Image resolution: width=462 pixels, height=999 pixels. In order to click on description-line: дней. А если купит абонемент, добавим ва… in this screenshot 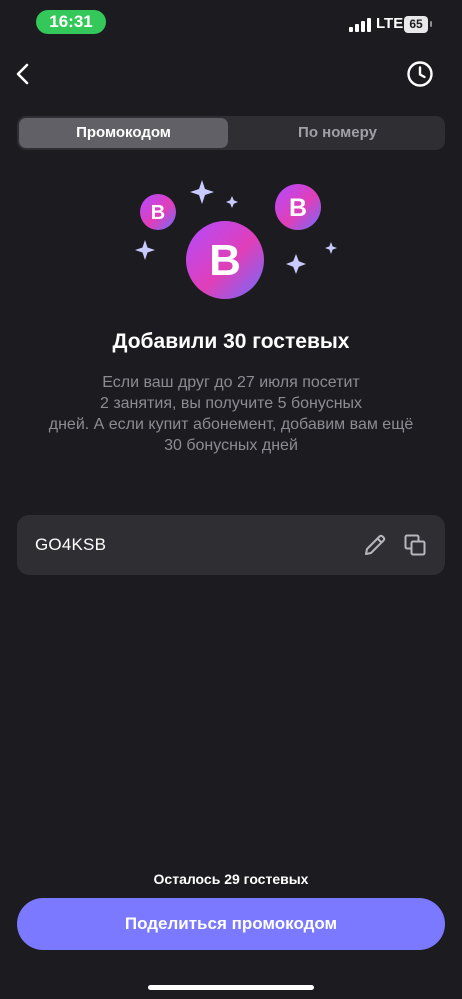, I will do `click(231, 424)`.